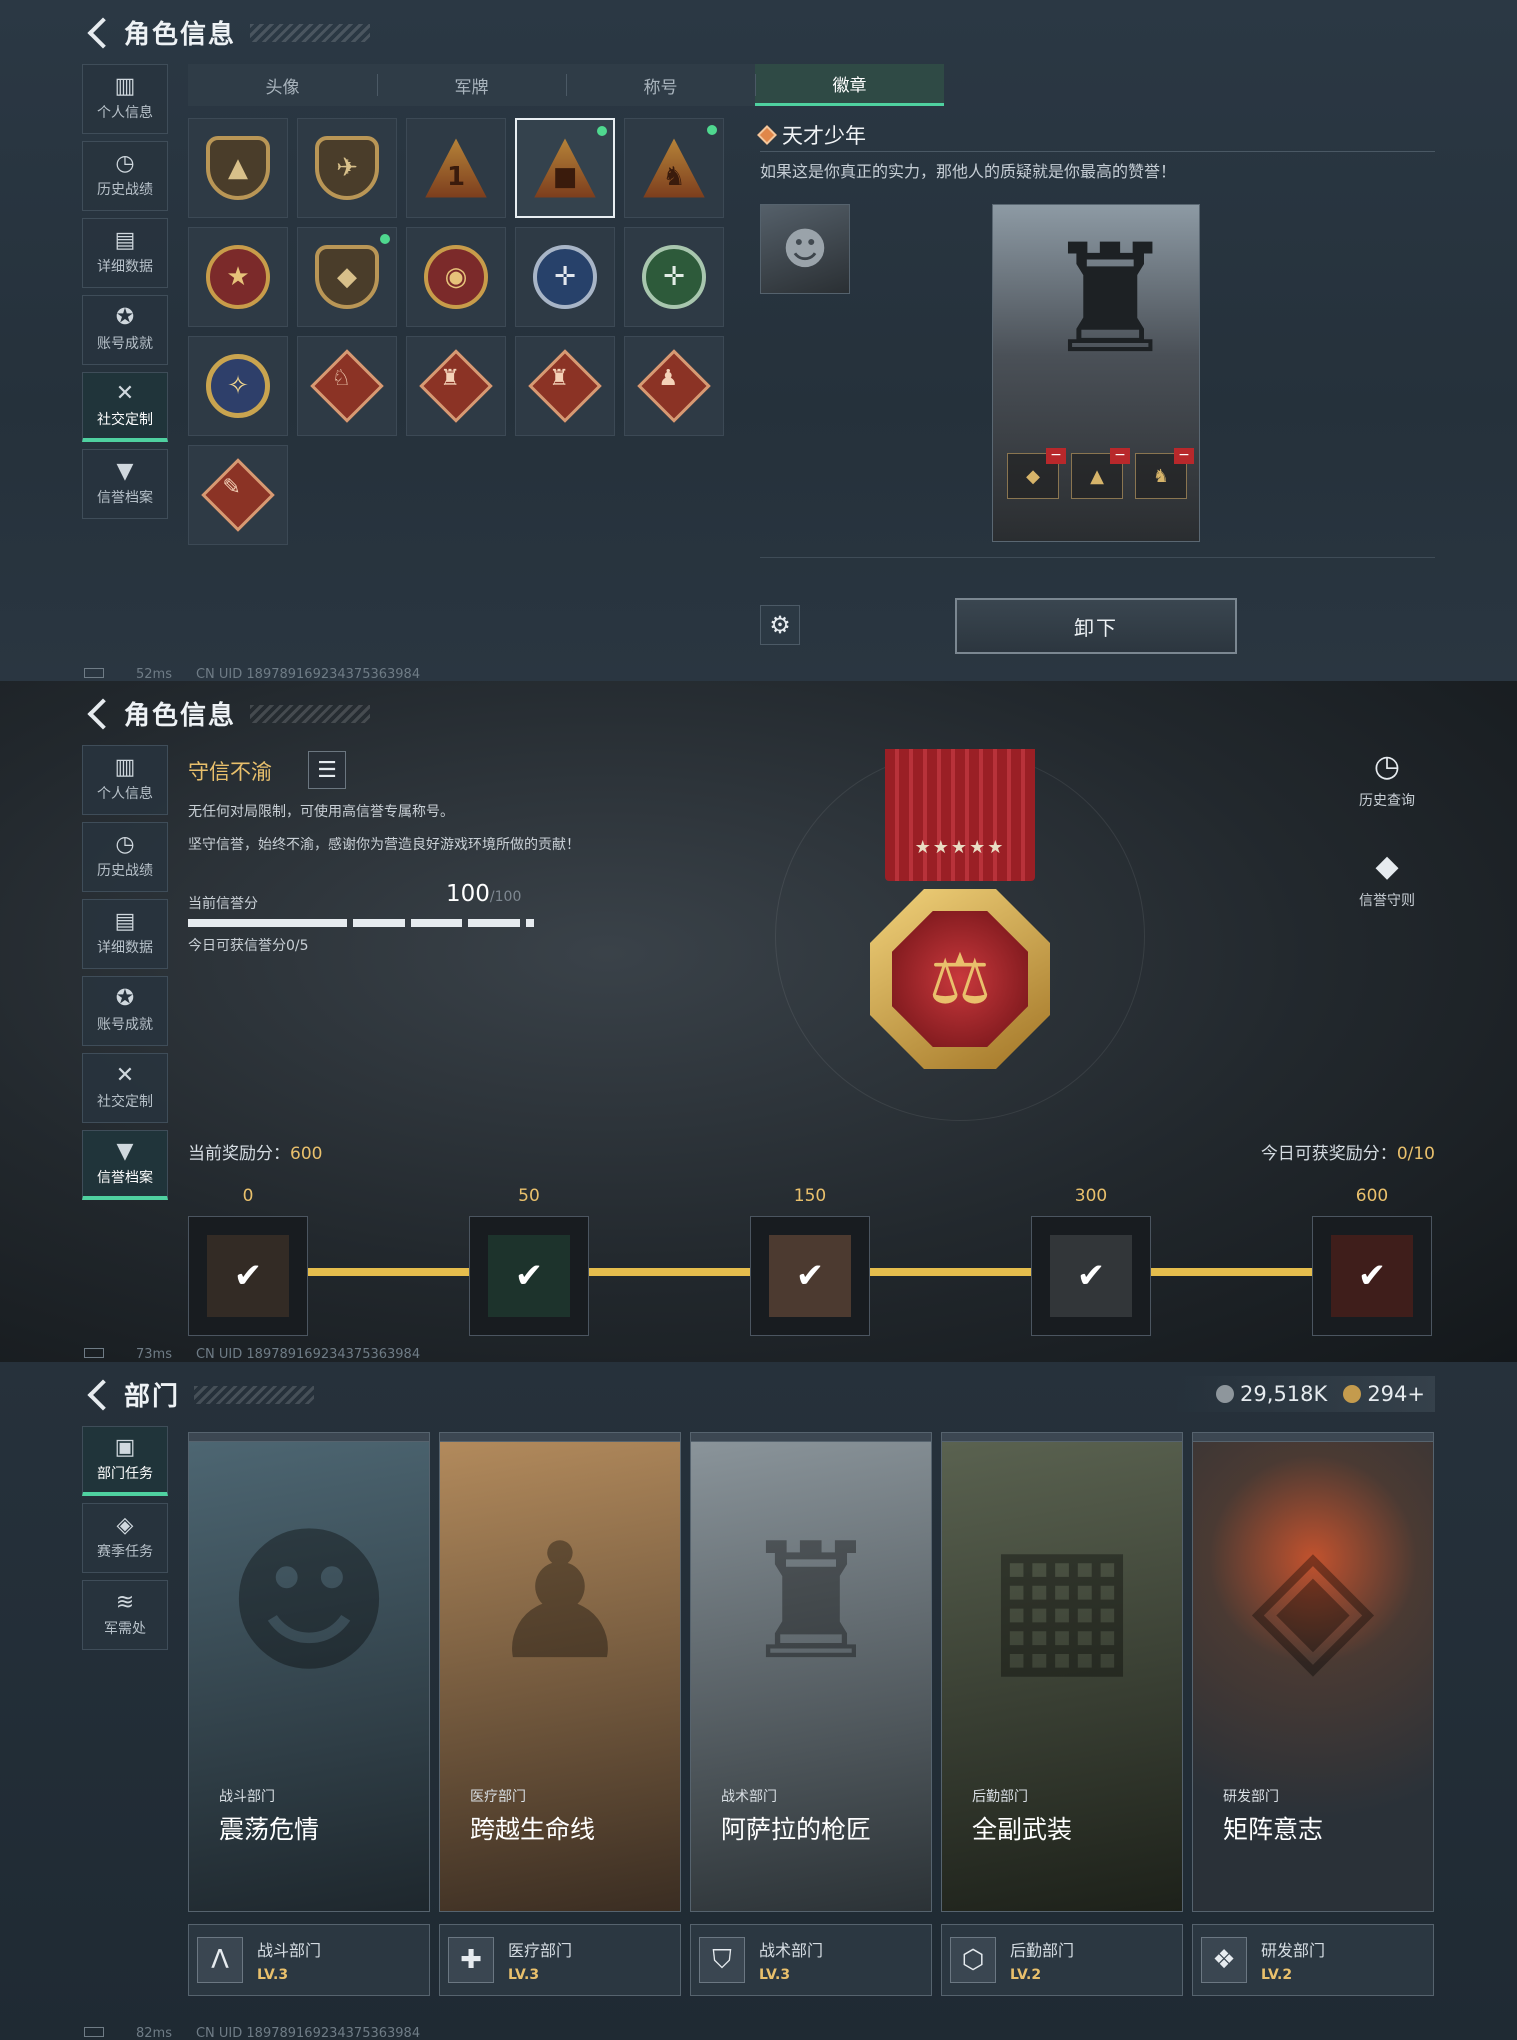  I want to click on milestone: 300 ✔, so click(1091, 1261).